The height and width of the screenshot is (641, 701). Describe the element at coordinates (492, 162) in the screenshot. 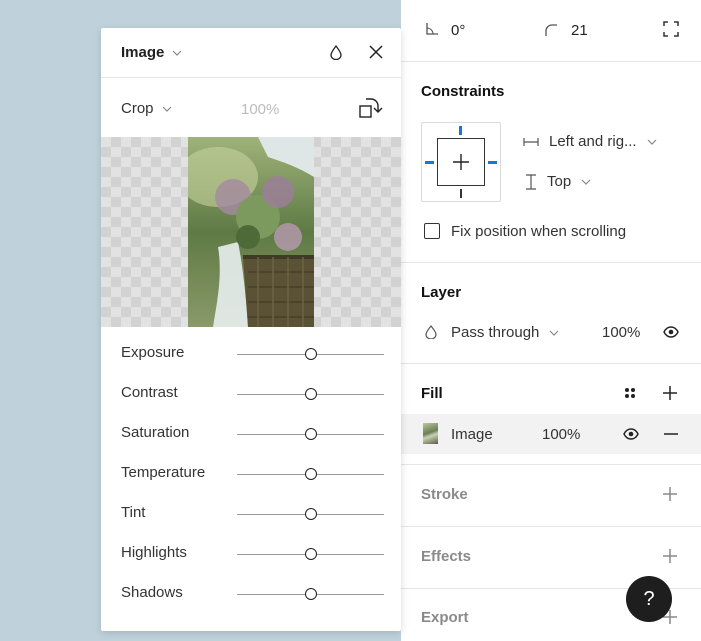

I see `constraint-right-handle` at that location.